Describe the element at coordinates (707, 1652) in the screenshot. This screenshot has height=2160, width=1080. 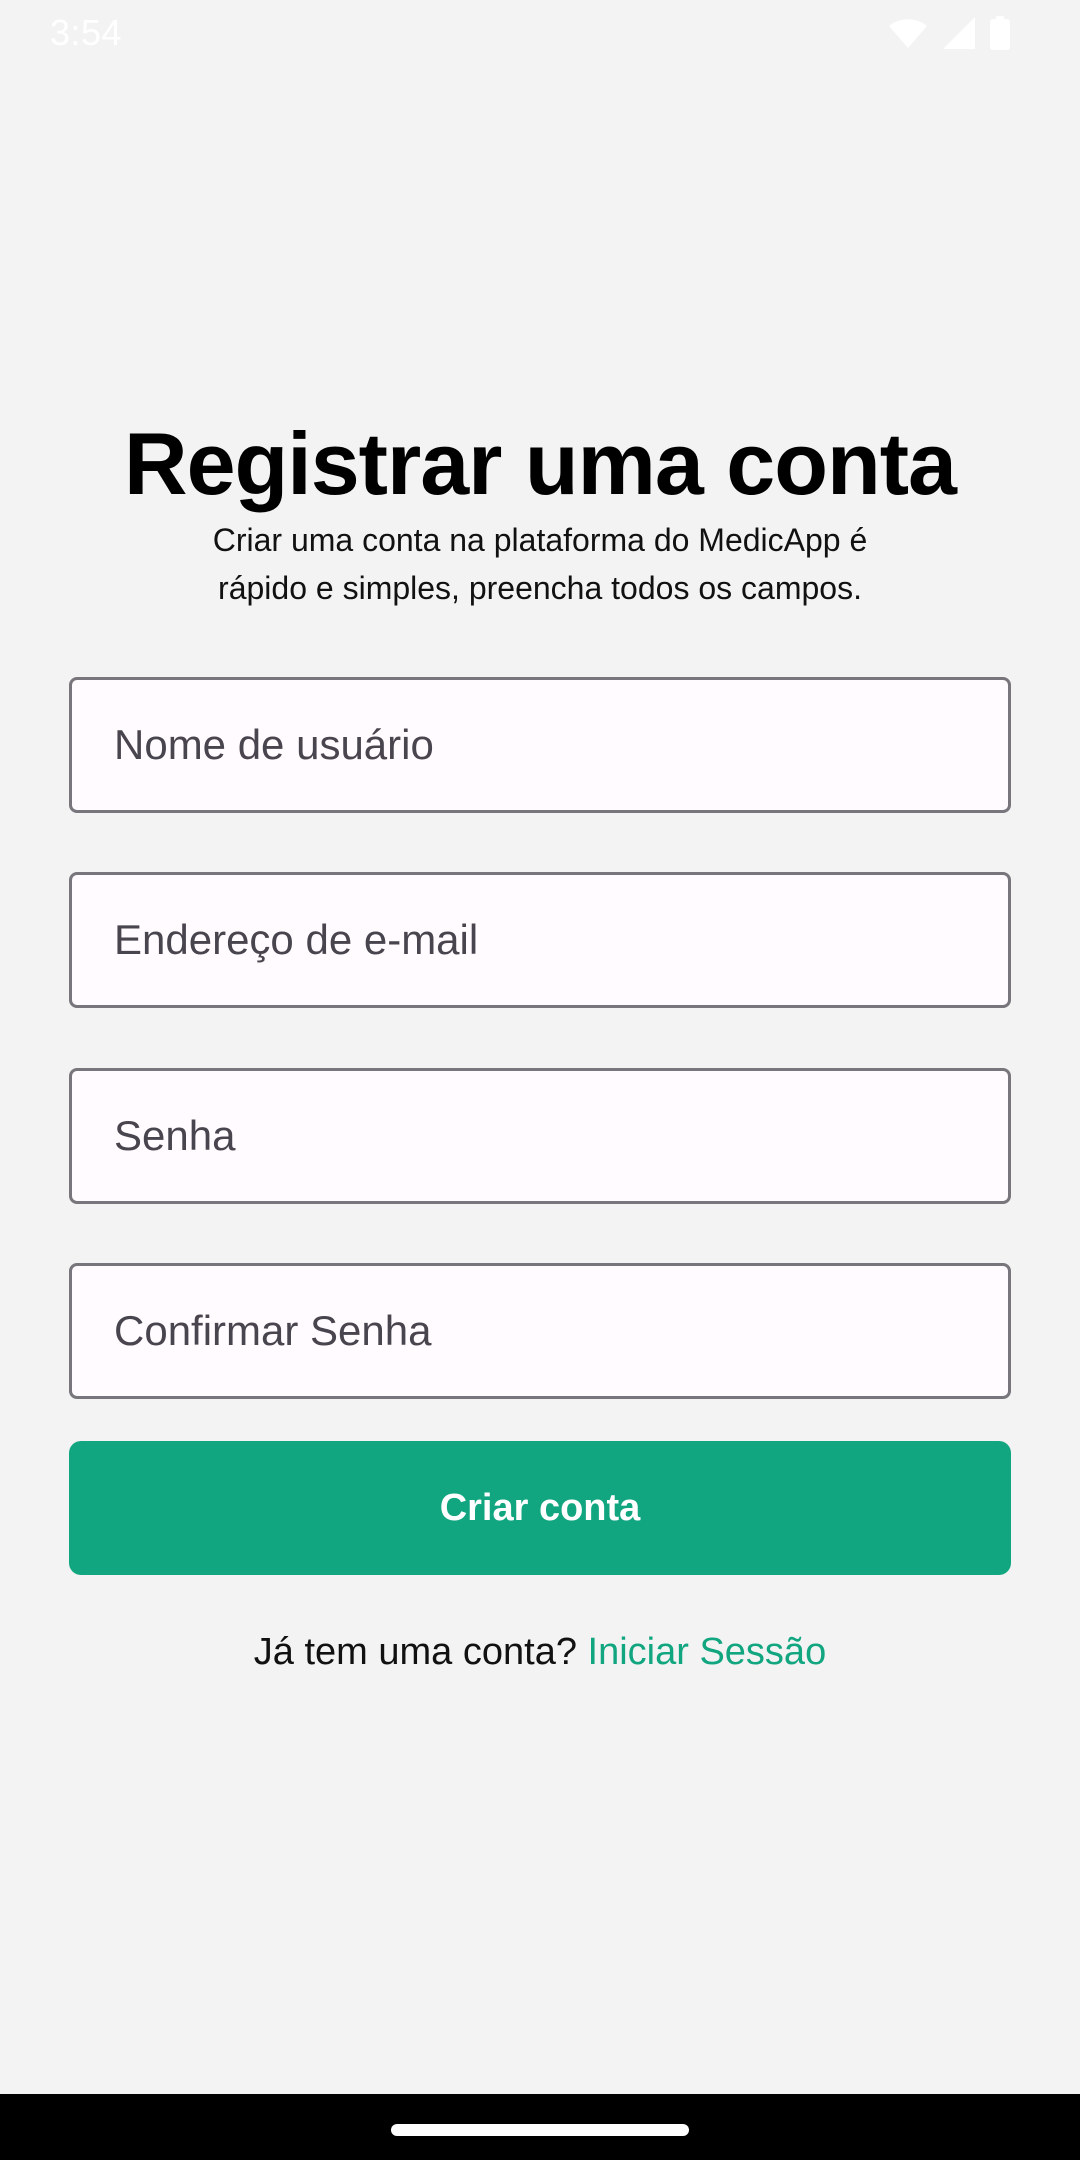
I see `login-link: Iniciar Sessão` at that location.